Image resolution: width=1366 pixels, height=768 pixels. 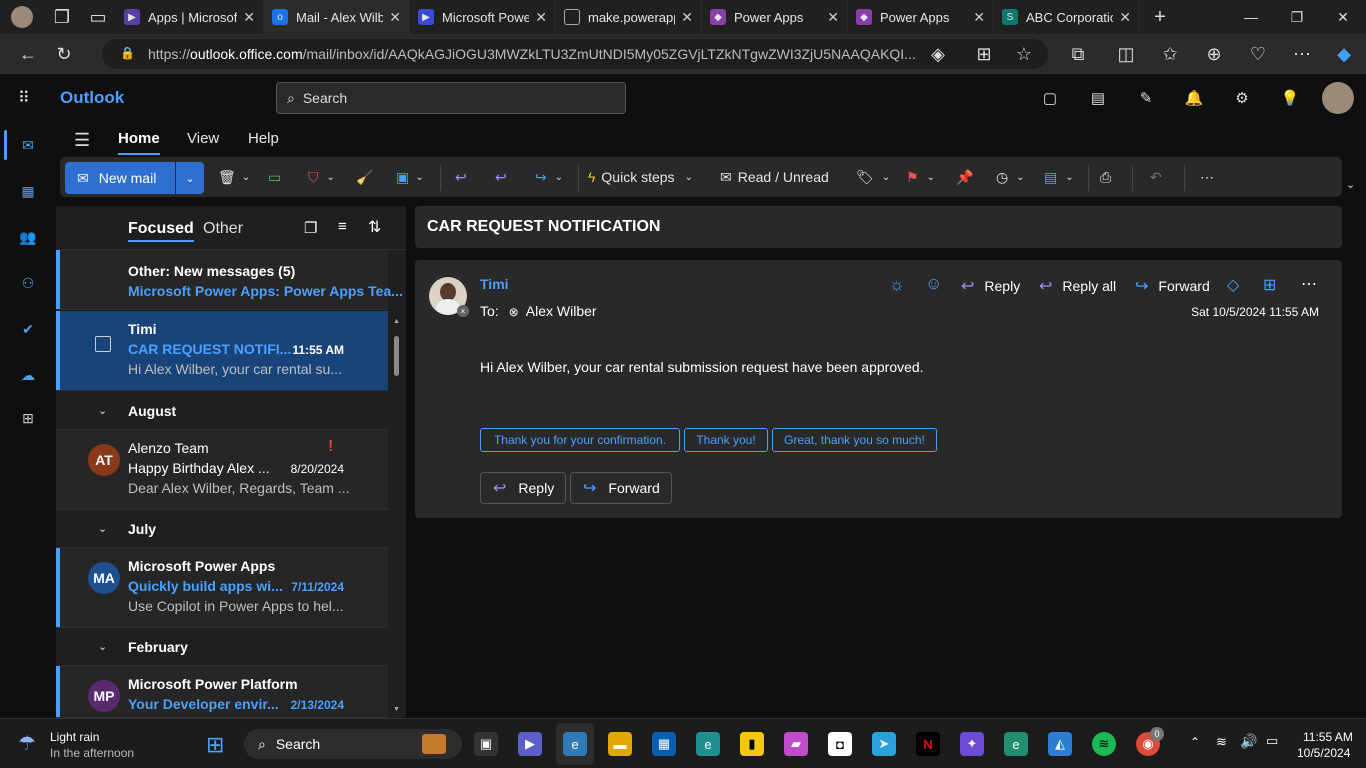 What do you see at coordinates (28, 329) in the screenshot?
I see `todo-check-icon: ✔` at bounding box center [28, 329].